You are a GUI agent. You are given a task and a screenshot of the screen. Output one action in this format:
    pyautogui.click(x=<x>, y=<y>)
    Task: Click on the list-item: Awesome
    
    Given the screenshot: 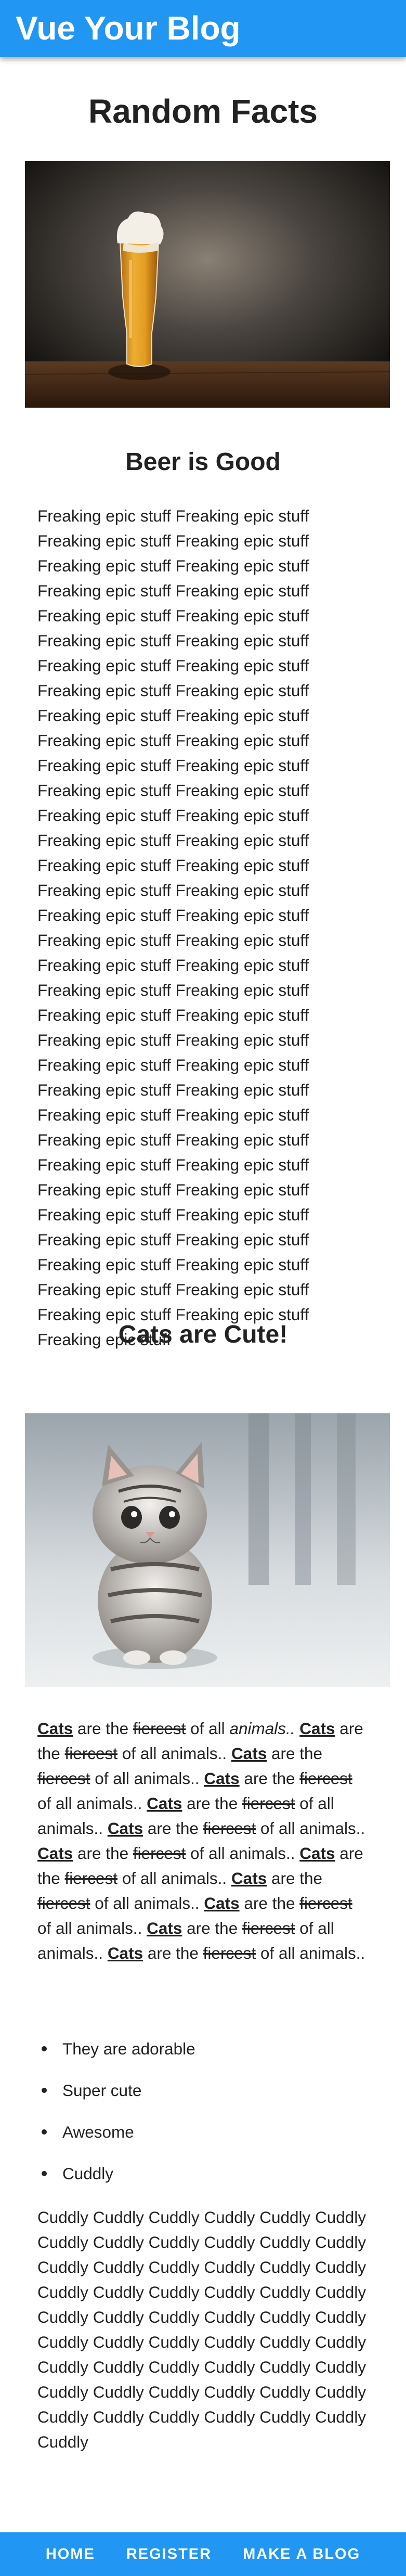 What is the action you would take?
    pyautogui.click(x=116, y=2140)
    